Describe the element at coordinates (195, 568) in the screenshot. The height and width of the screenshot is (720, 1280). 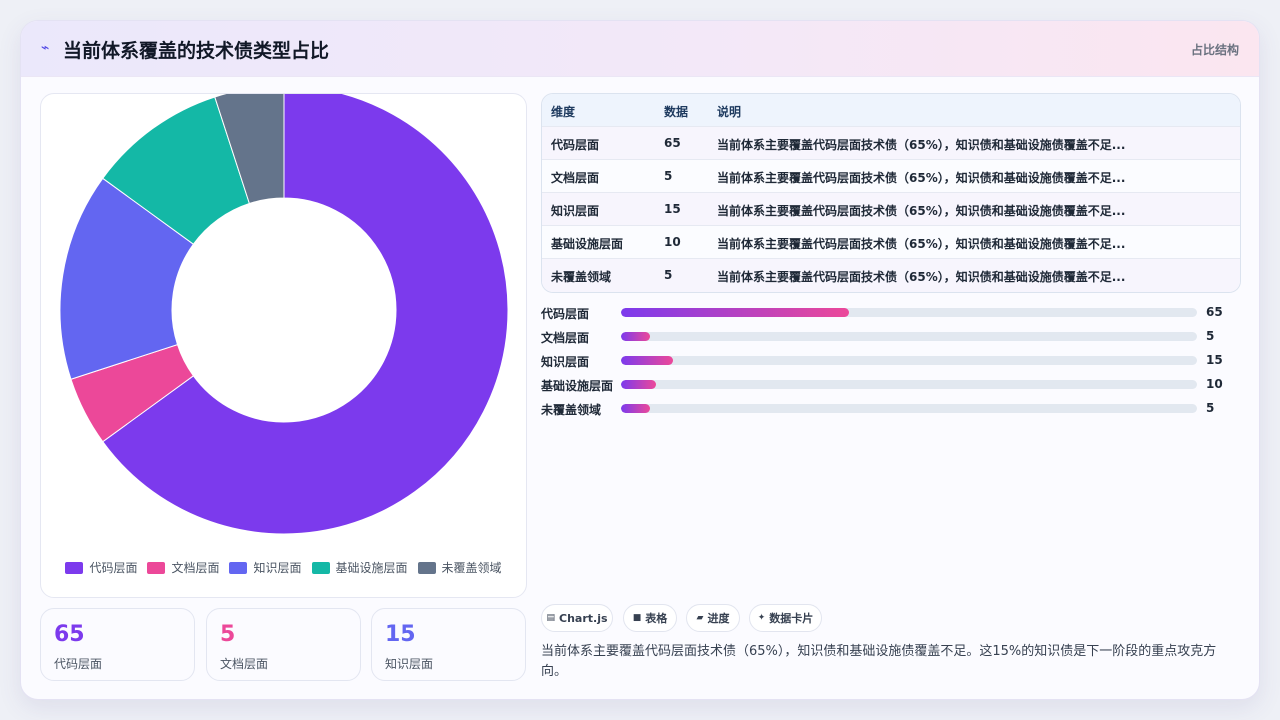
I see `legend-label: 文档层面` at that location.